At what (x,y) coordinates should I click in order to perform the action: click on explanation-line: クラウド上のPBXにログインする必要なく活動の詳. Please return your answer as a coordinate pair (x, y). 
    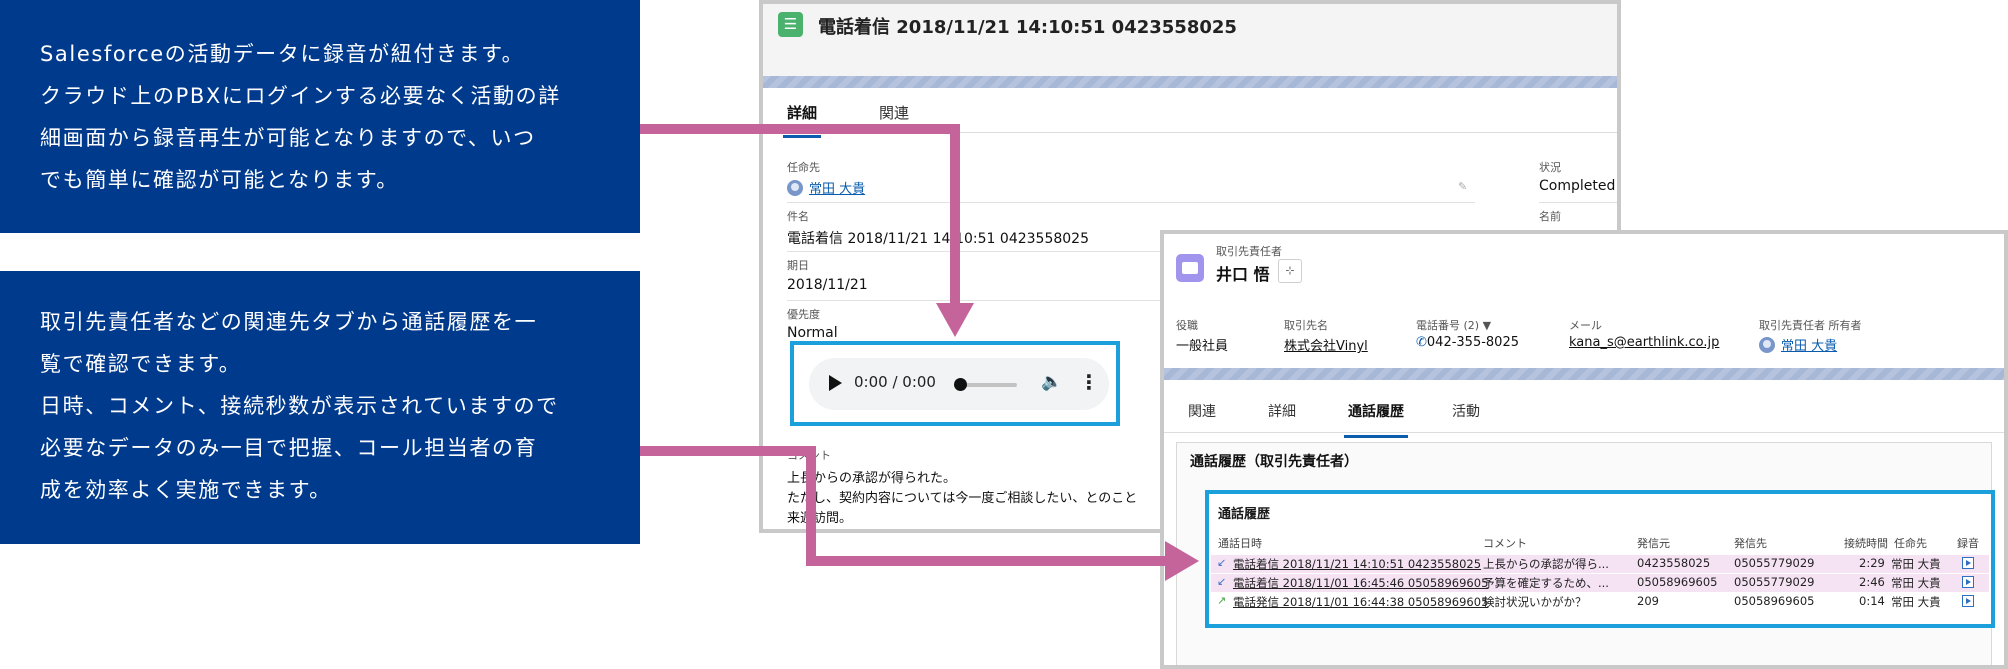
    Looking at the image, I should click on (300, 96).